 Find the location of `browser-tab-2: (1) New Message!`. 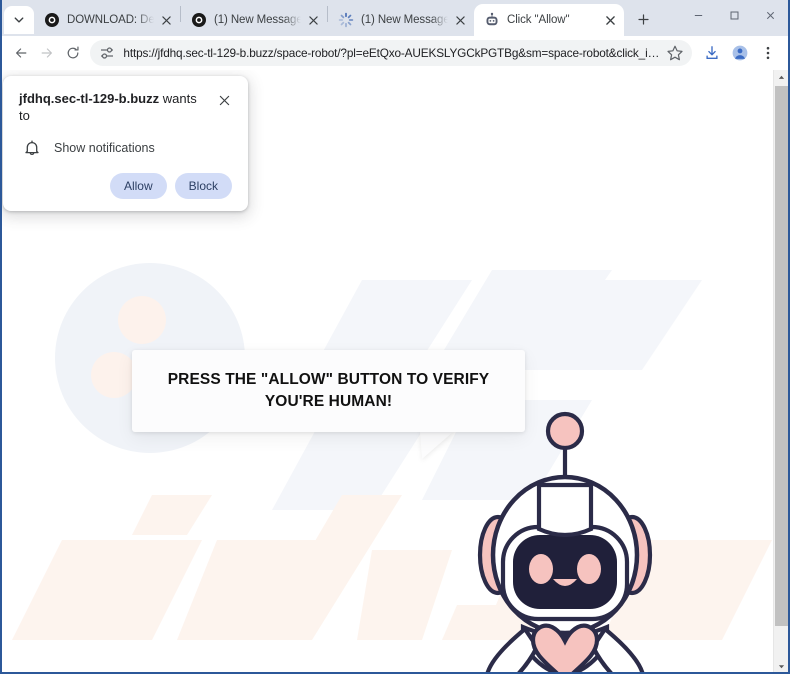

browser-tab-2: (1) New Message! is located at coordinates (254, 20).